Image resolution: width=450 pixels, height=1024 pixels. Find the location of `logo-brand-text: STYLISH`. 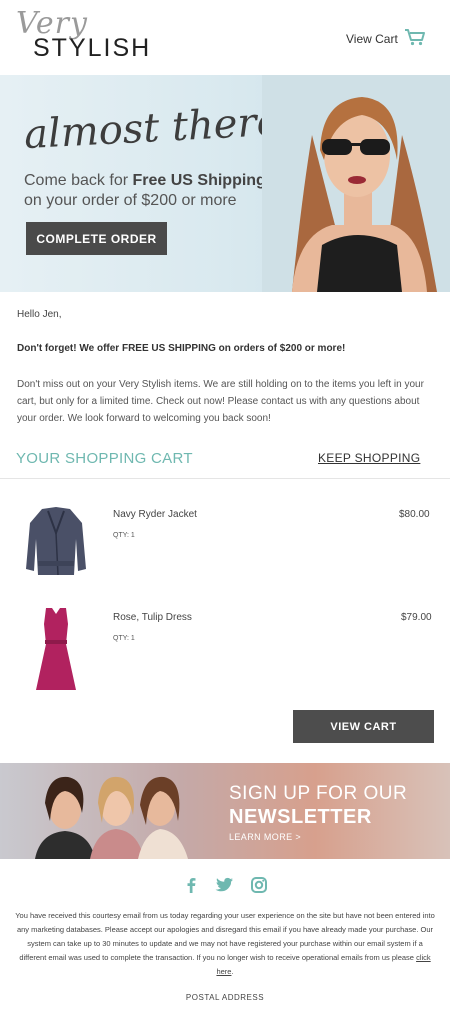

logo-brand-text: STYLISH is located at coordinates (92, 48).